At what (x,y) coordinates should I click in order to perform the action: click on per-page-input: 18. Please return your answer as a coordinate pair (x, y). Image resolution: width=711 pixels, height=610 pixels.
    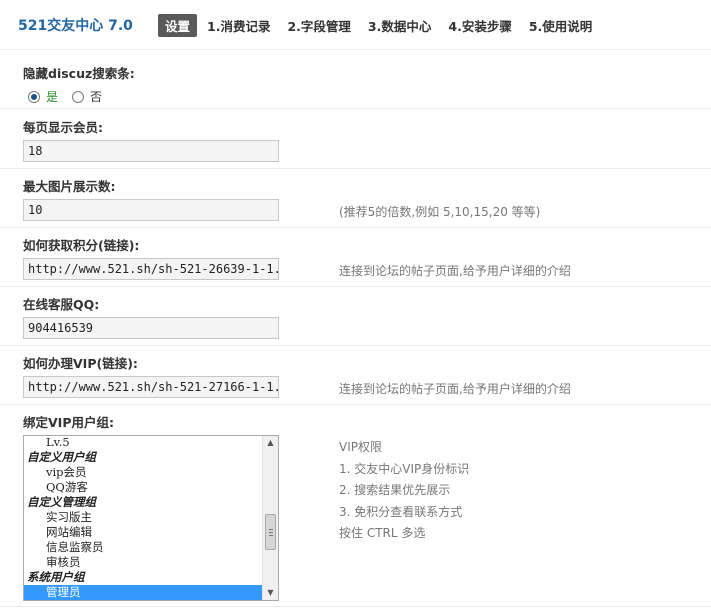
    Looking at the image, I should click on (151, 151).